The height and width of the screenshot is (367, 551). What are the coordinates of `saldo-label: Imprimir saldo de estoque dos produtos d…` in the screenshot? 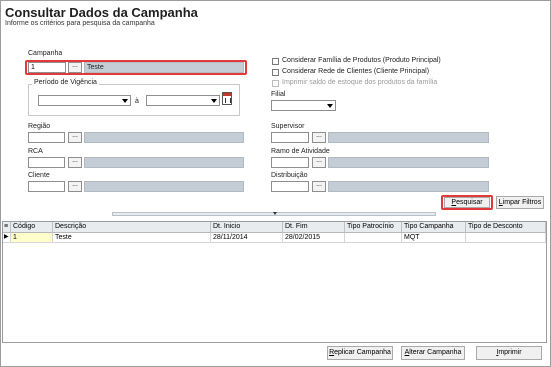 It's located at (360, 82).